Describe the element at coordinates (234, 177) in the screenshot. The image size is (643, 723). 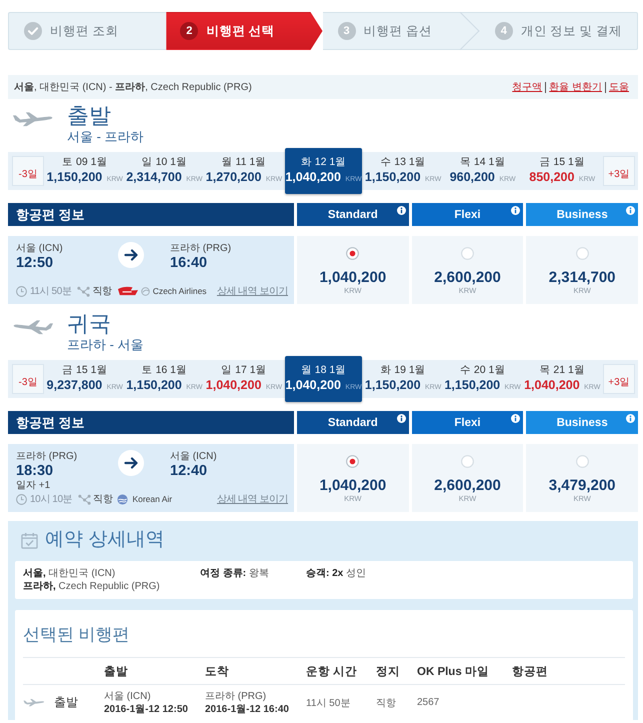
I see `date-price: 1,270,200` at that location.